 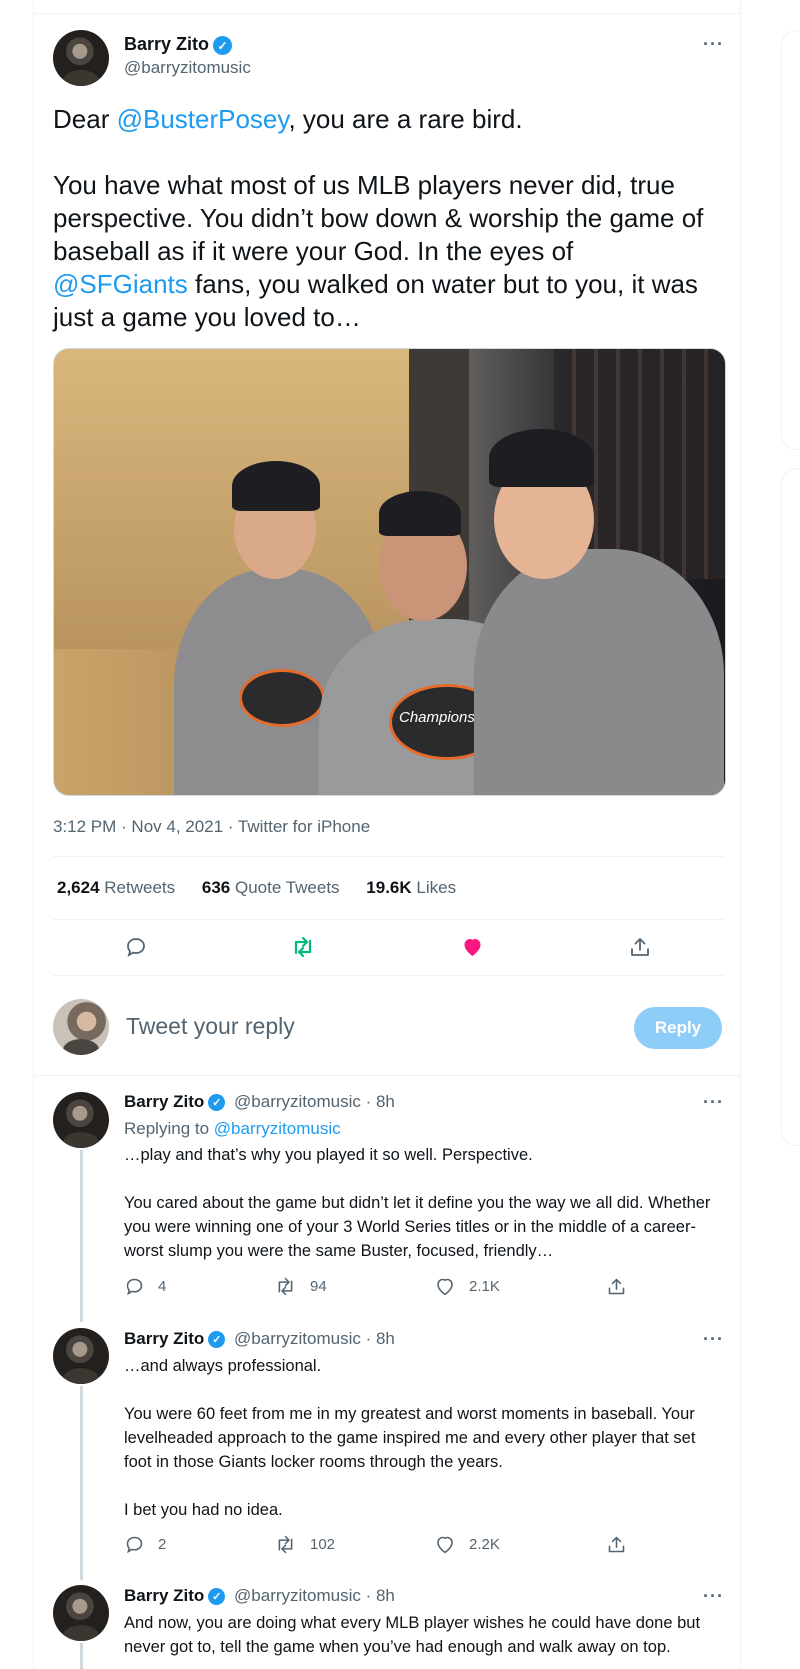 I want to click on retweet-action: 94, so click(x=300, y=1286).